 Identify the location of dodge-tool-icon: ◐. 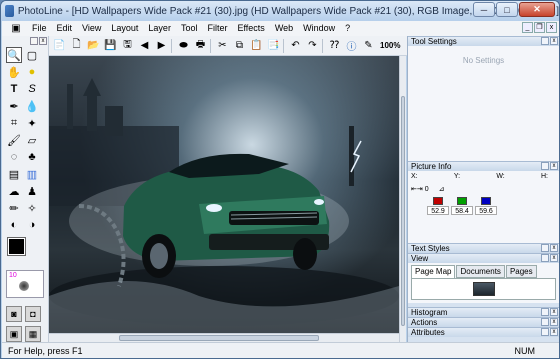
(14, 225).